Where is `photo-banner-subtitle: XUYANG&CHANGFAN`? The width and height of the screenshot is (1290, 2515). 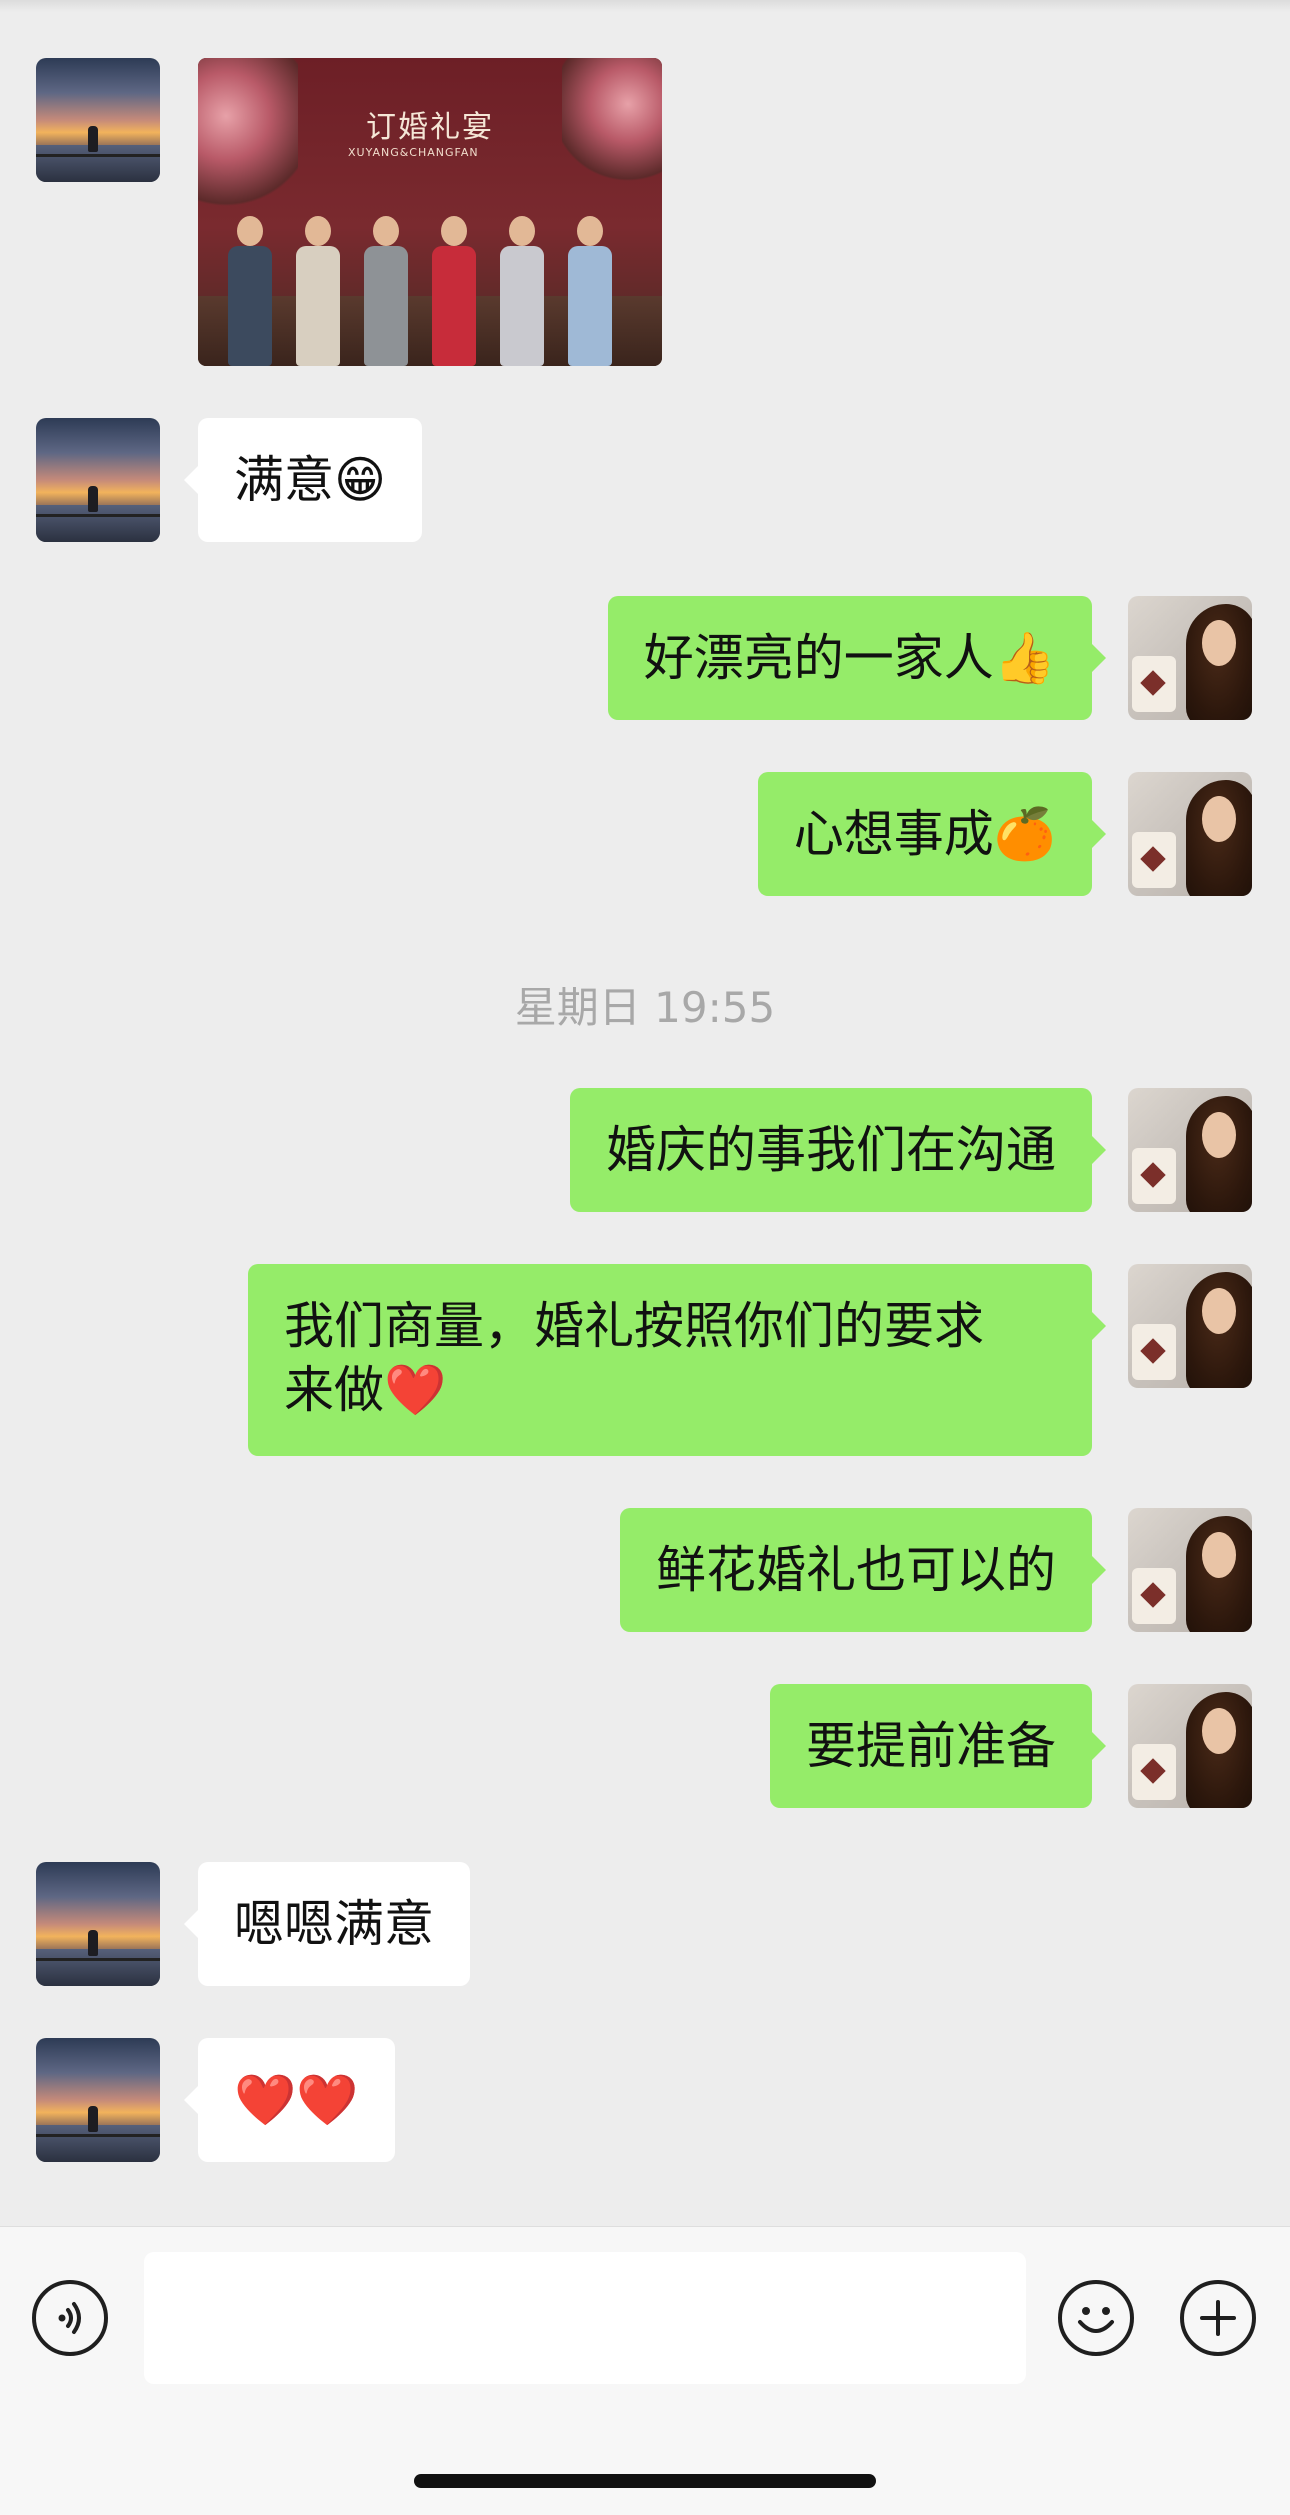
photo-banner-subtitle: XUYANG&CHANGFAN is located at coordinates (413, 152).